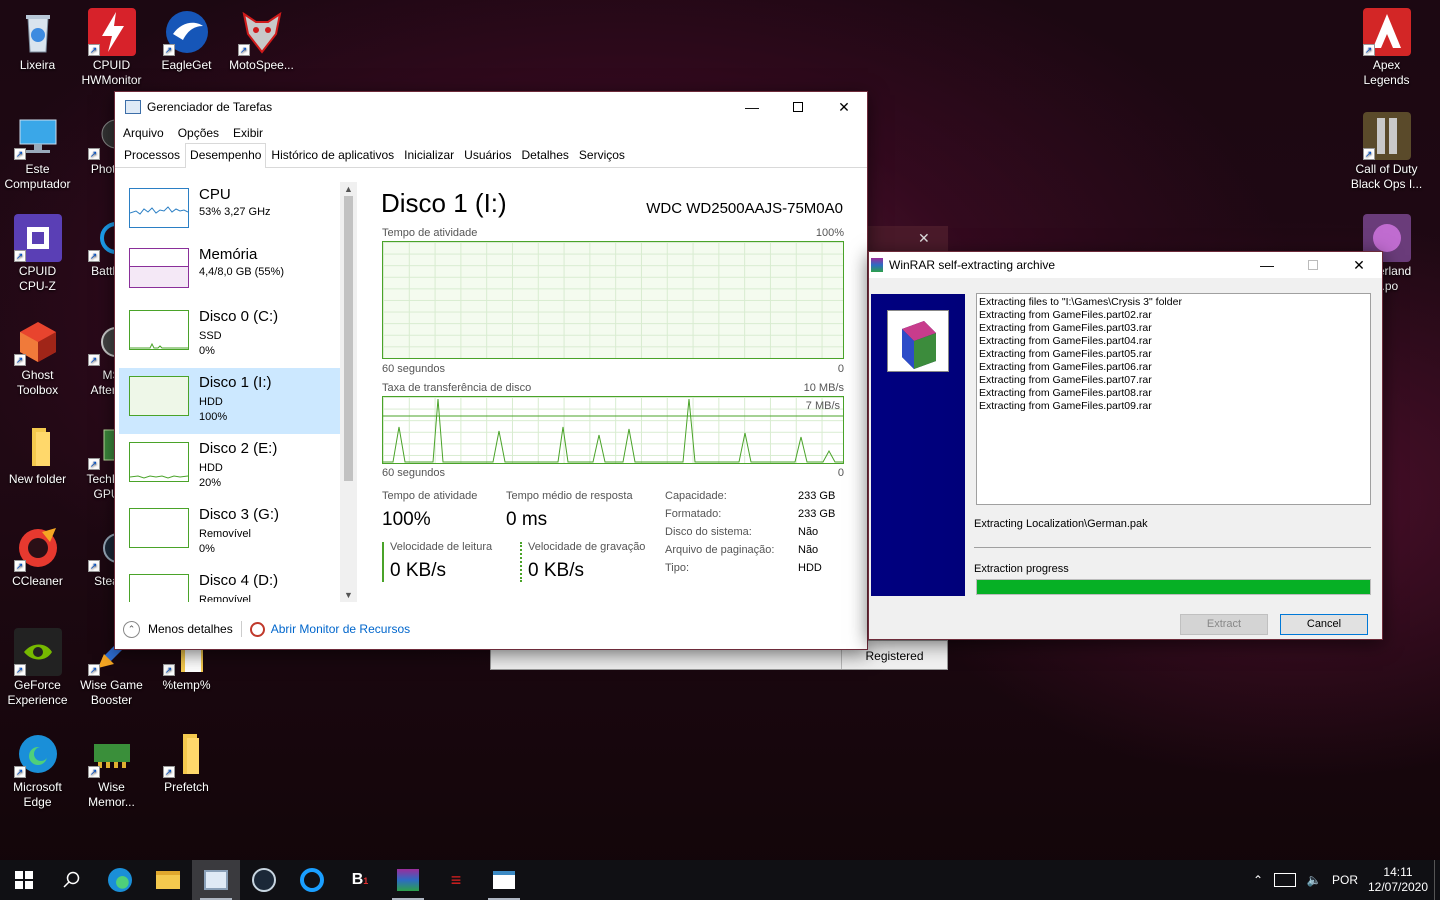 Image resolution: width=1440 pixels, height=900 pixels. What do you see at coordinates (159, 588) in the screenshot?
I see `disk4-thumbnail` at bounding box center [159, 588].